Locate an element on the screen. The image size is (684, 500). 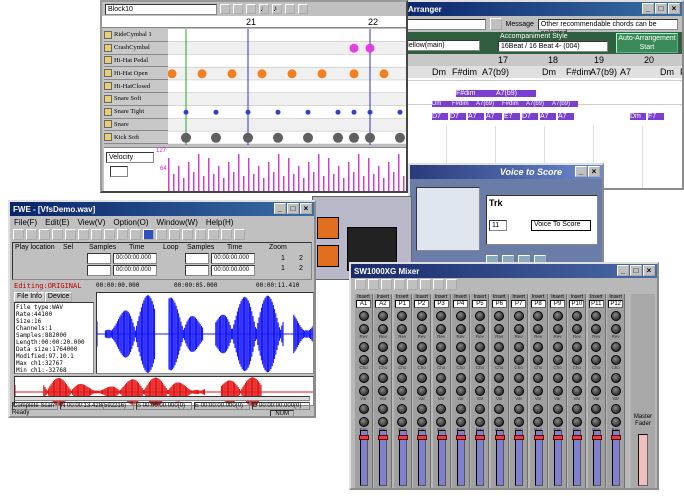
samples-field is located at coordinates (99, 270).